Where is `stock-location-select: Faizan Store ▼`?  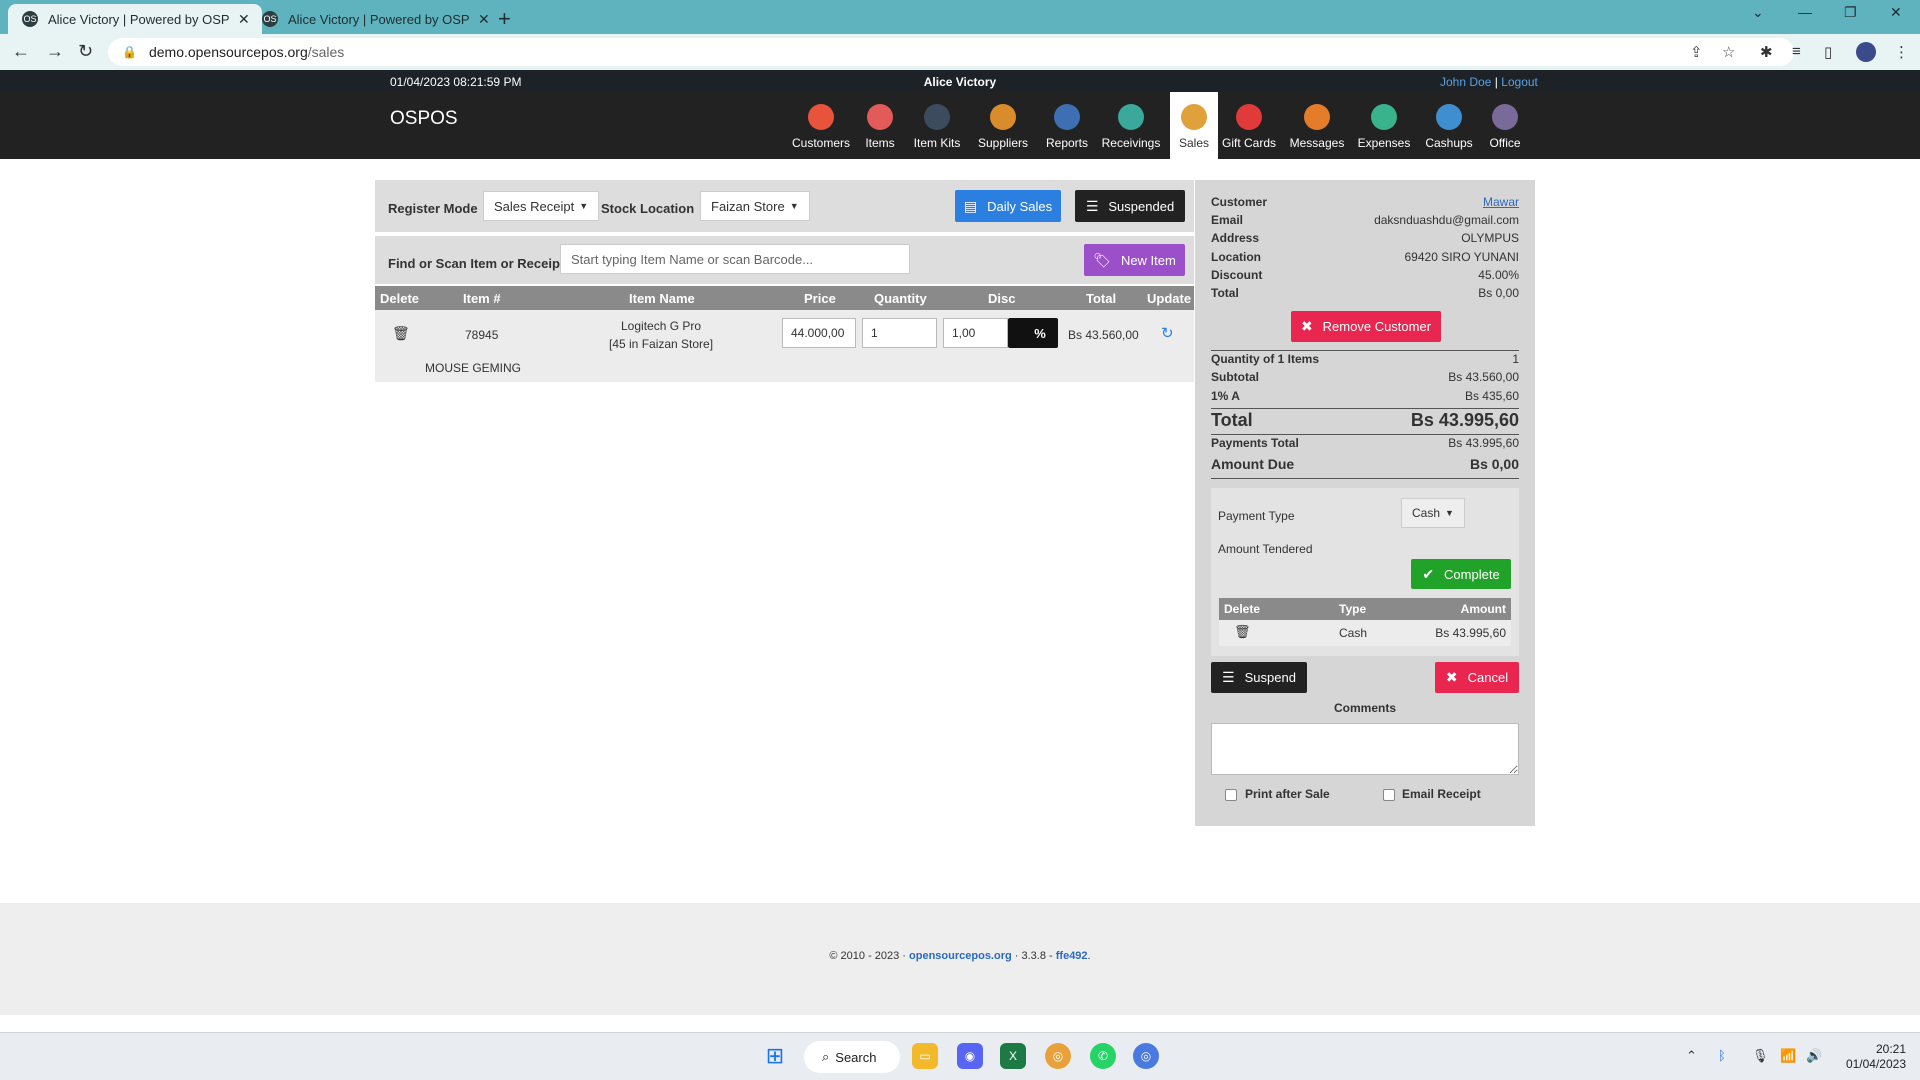 stock-location-select: Faizan Store ▼ is located at coordinates (755, 206).